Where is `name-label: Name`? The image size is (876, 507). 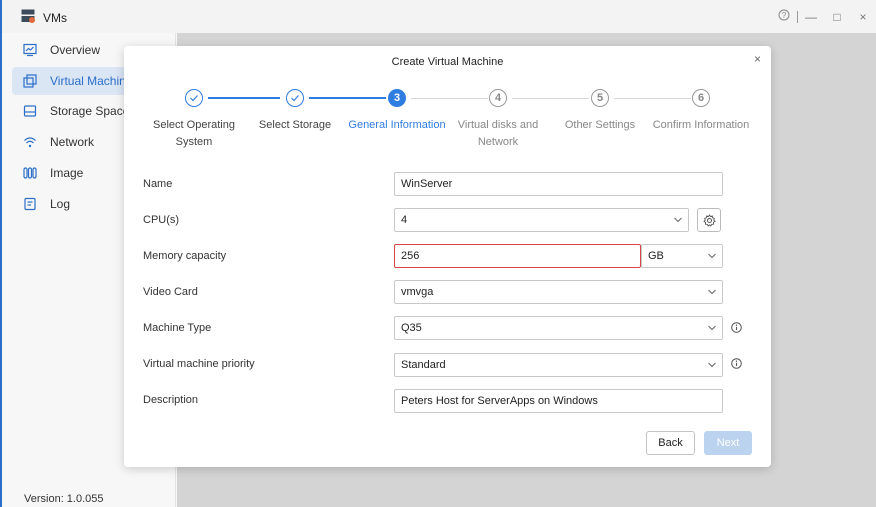
name-label: Name is located at coordinates (158, 184).